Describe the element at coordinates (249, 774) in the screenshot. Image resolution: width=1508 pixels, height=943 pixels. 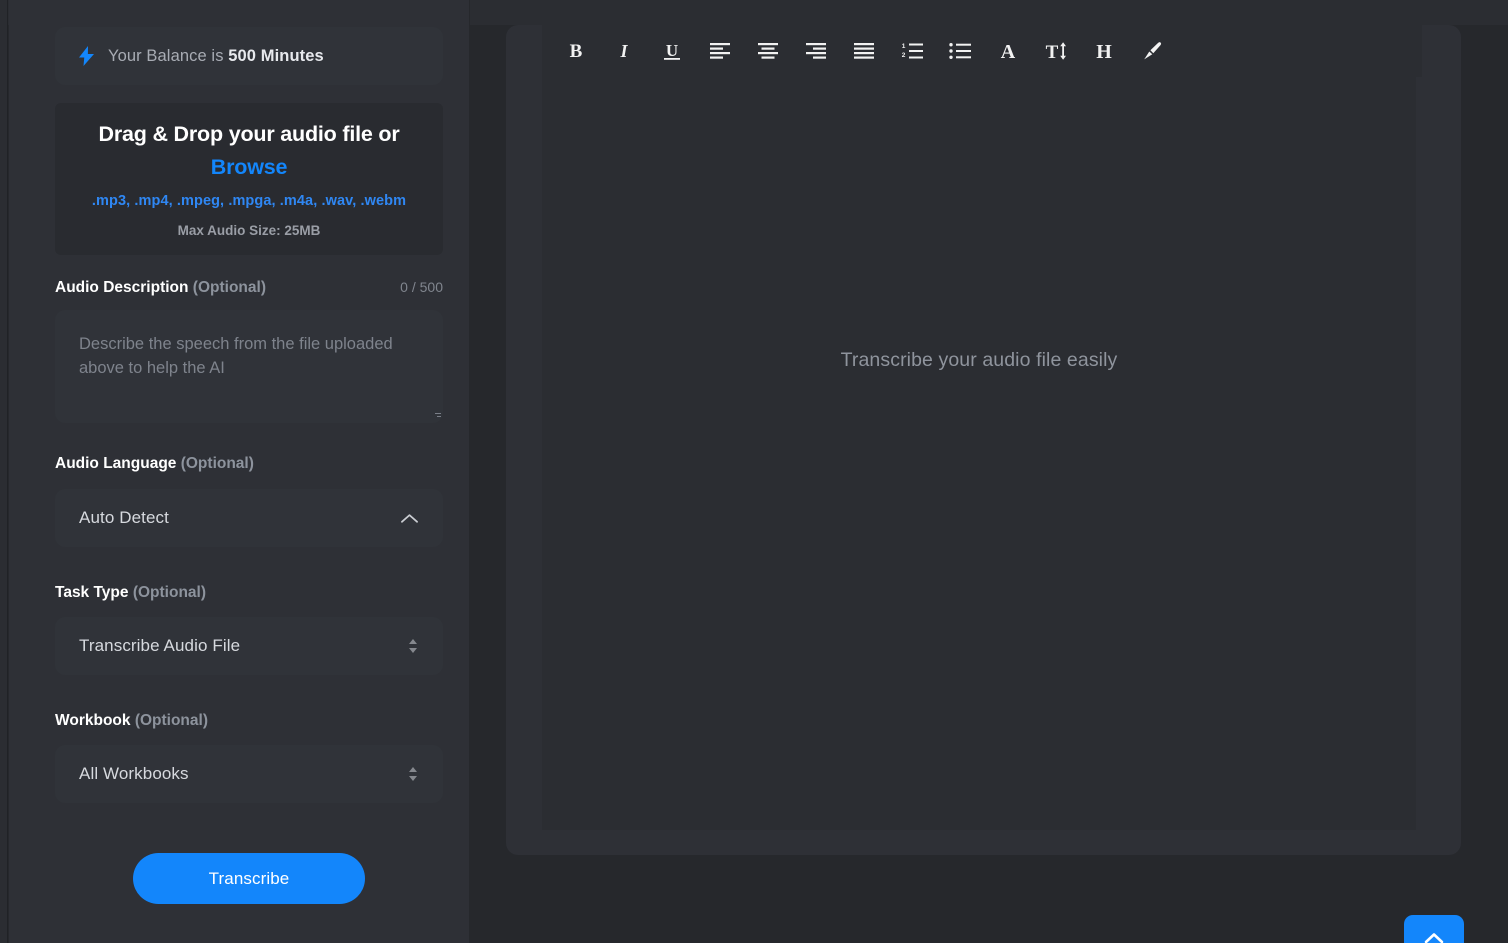
I see `workbook-select: All Workbooks` at that location.